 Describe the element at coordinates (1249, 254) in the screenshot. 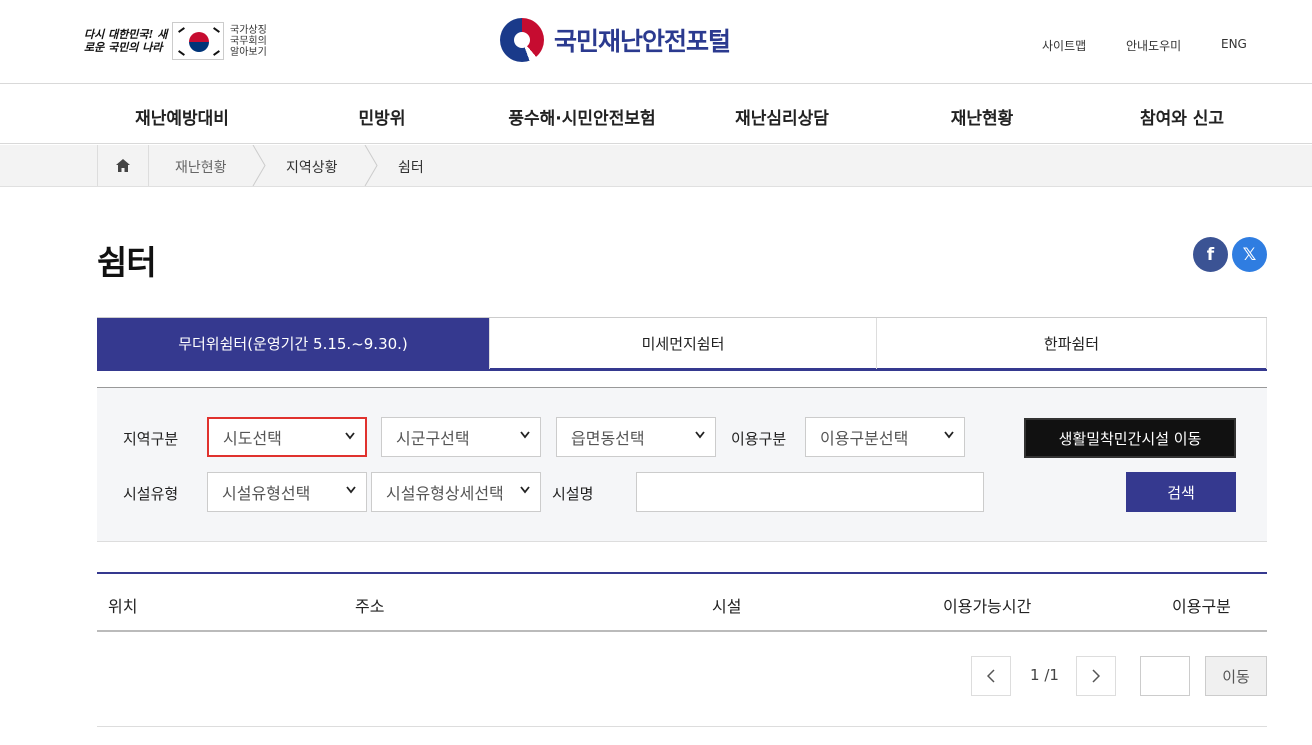

I see `x-share-icon: 𝕏` at that location.